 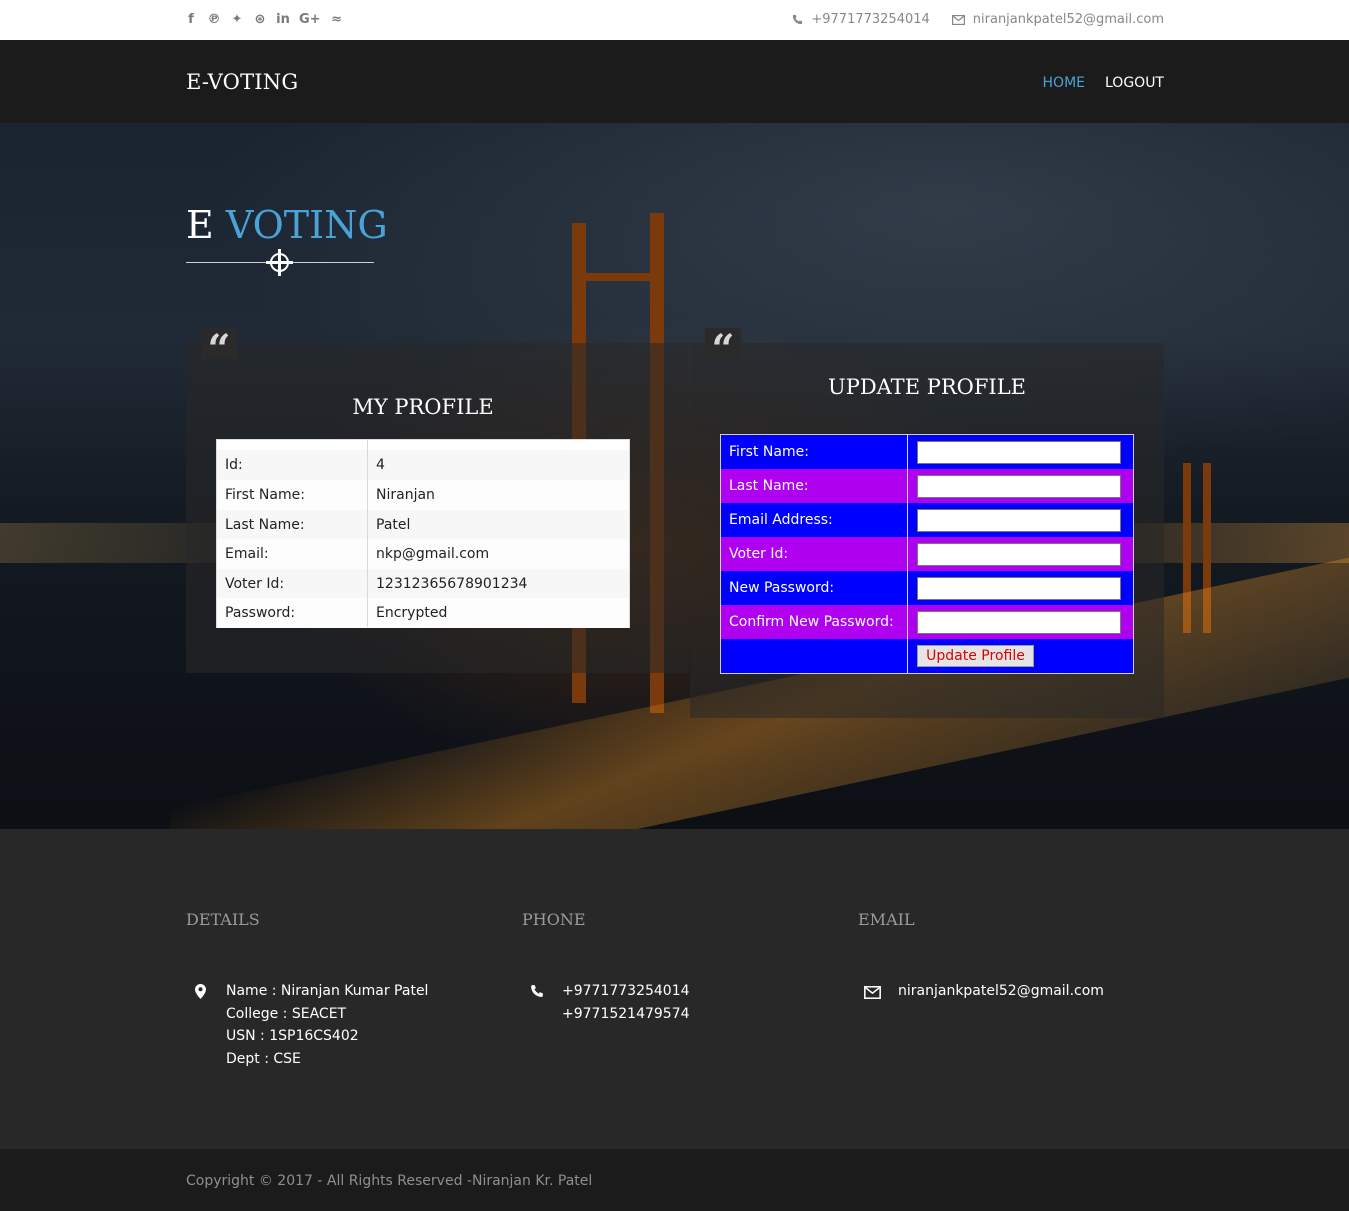 What do you see at coordinates (200, 225) in the screenshot?
I see `hero-title-part1: E` at bounding box center [200, 225].